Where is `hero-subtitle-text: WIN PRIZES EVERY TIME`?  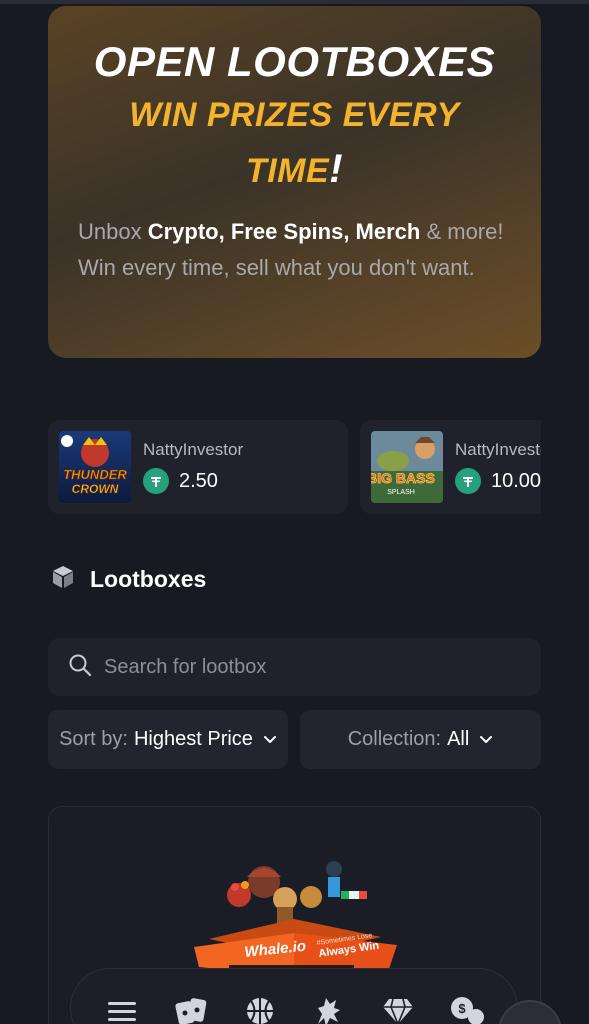
hero-subtitle-text: WIN PRIZES EVERY TIME is located at coordinates (294, 143).